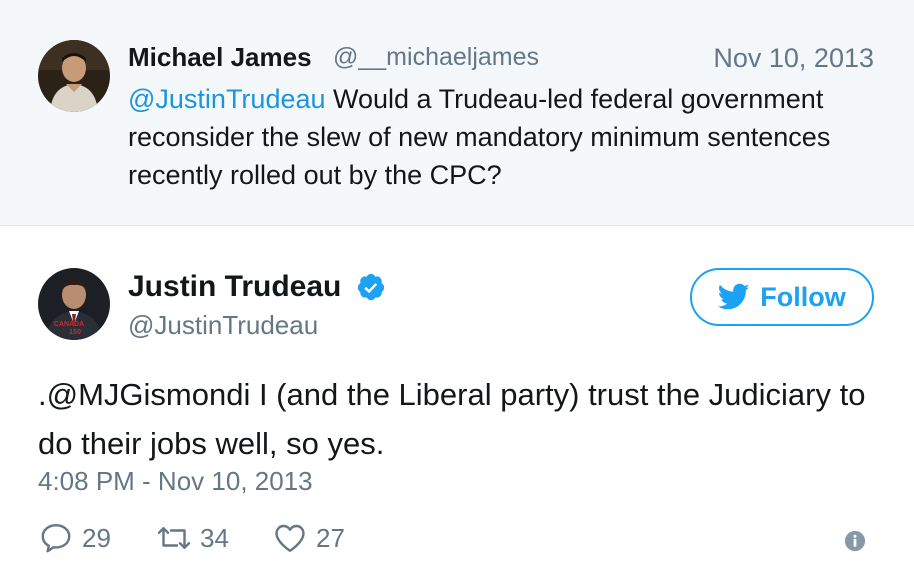  What do you see at coordinates (234, 287) in the screenshot?
I see `tweet-author-name: Justin Trudeau` at bounding box center [234, 287].